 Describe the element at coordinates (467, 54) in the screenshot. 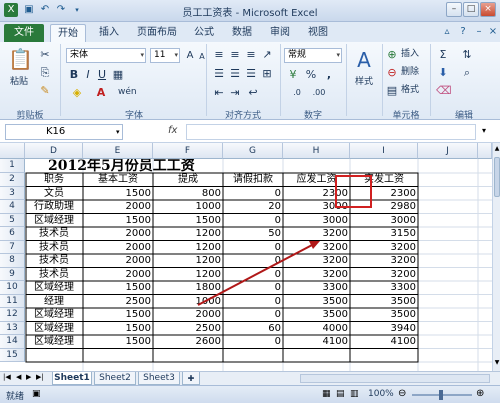

I see `sort-filter-icon: ⇅` at that location.